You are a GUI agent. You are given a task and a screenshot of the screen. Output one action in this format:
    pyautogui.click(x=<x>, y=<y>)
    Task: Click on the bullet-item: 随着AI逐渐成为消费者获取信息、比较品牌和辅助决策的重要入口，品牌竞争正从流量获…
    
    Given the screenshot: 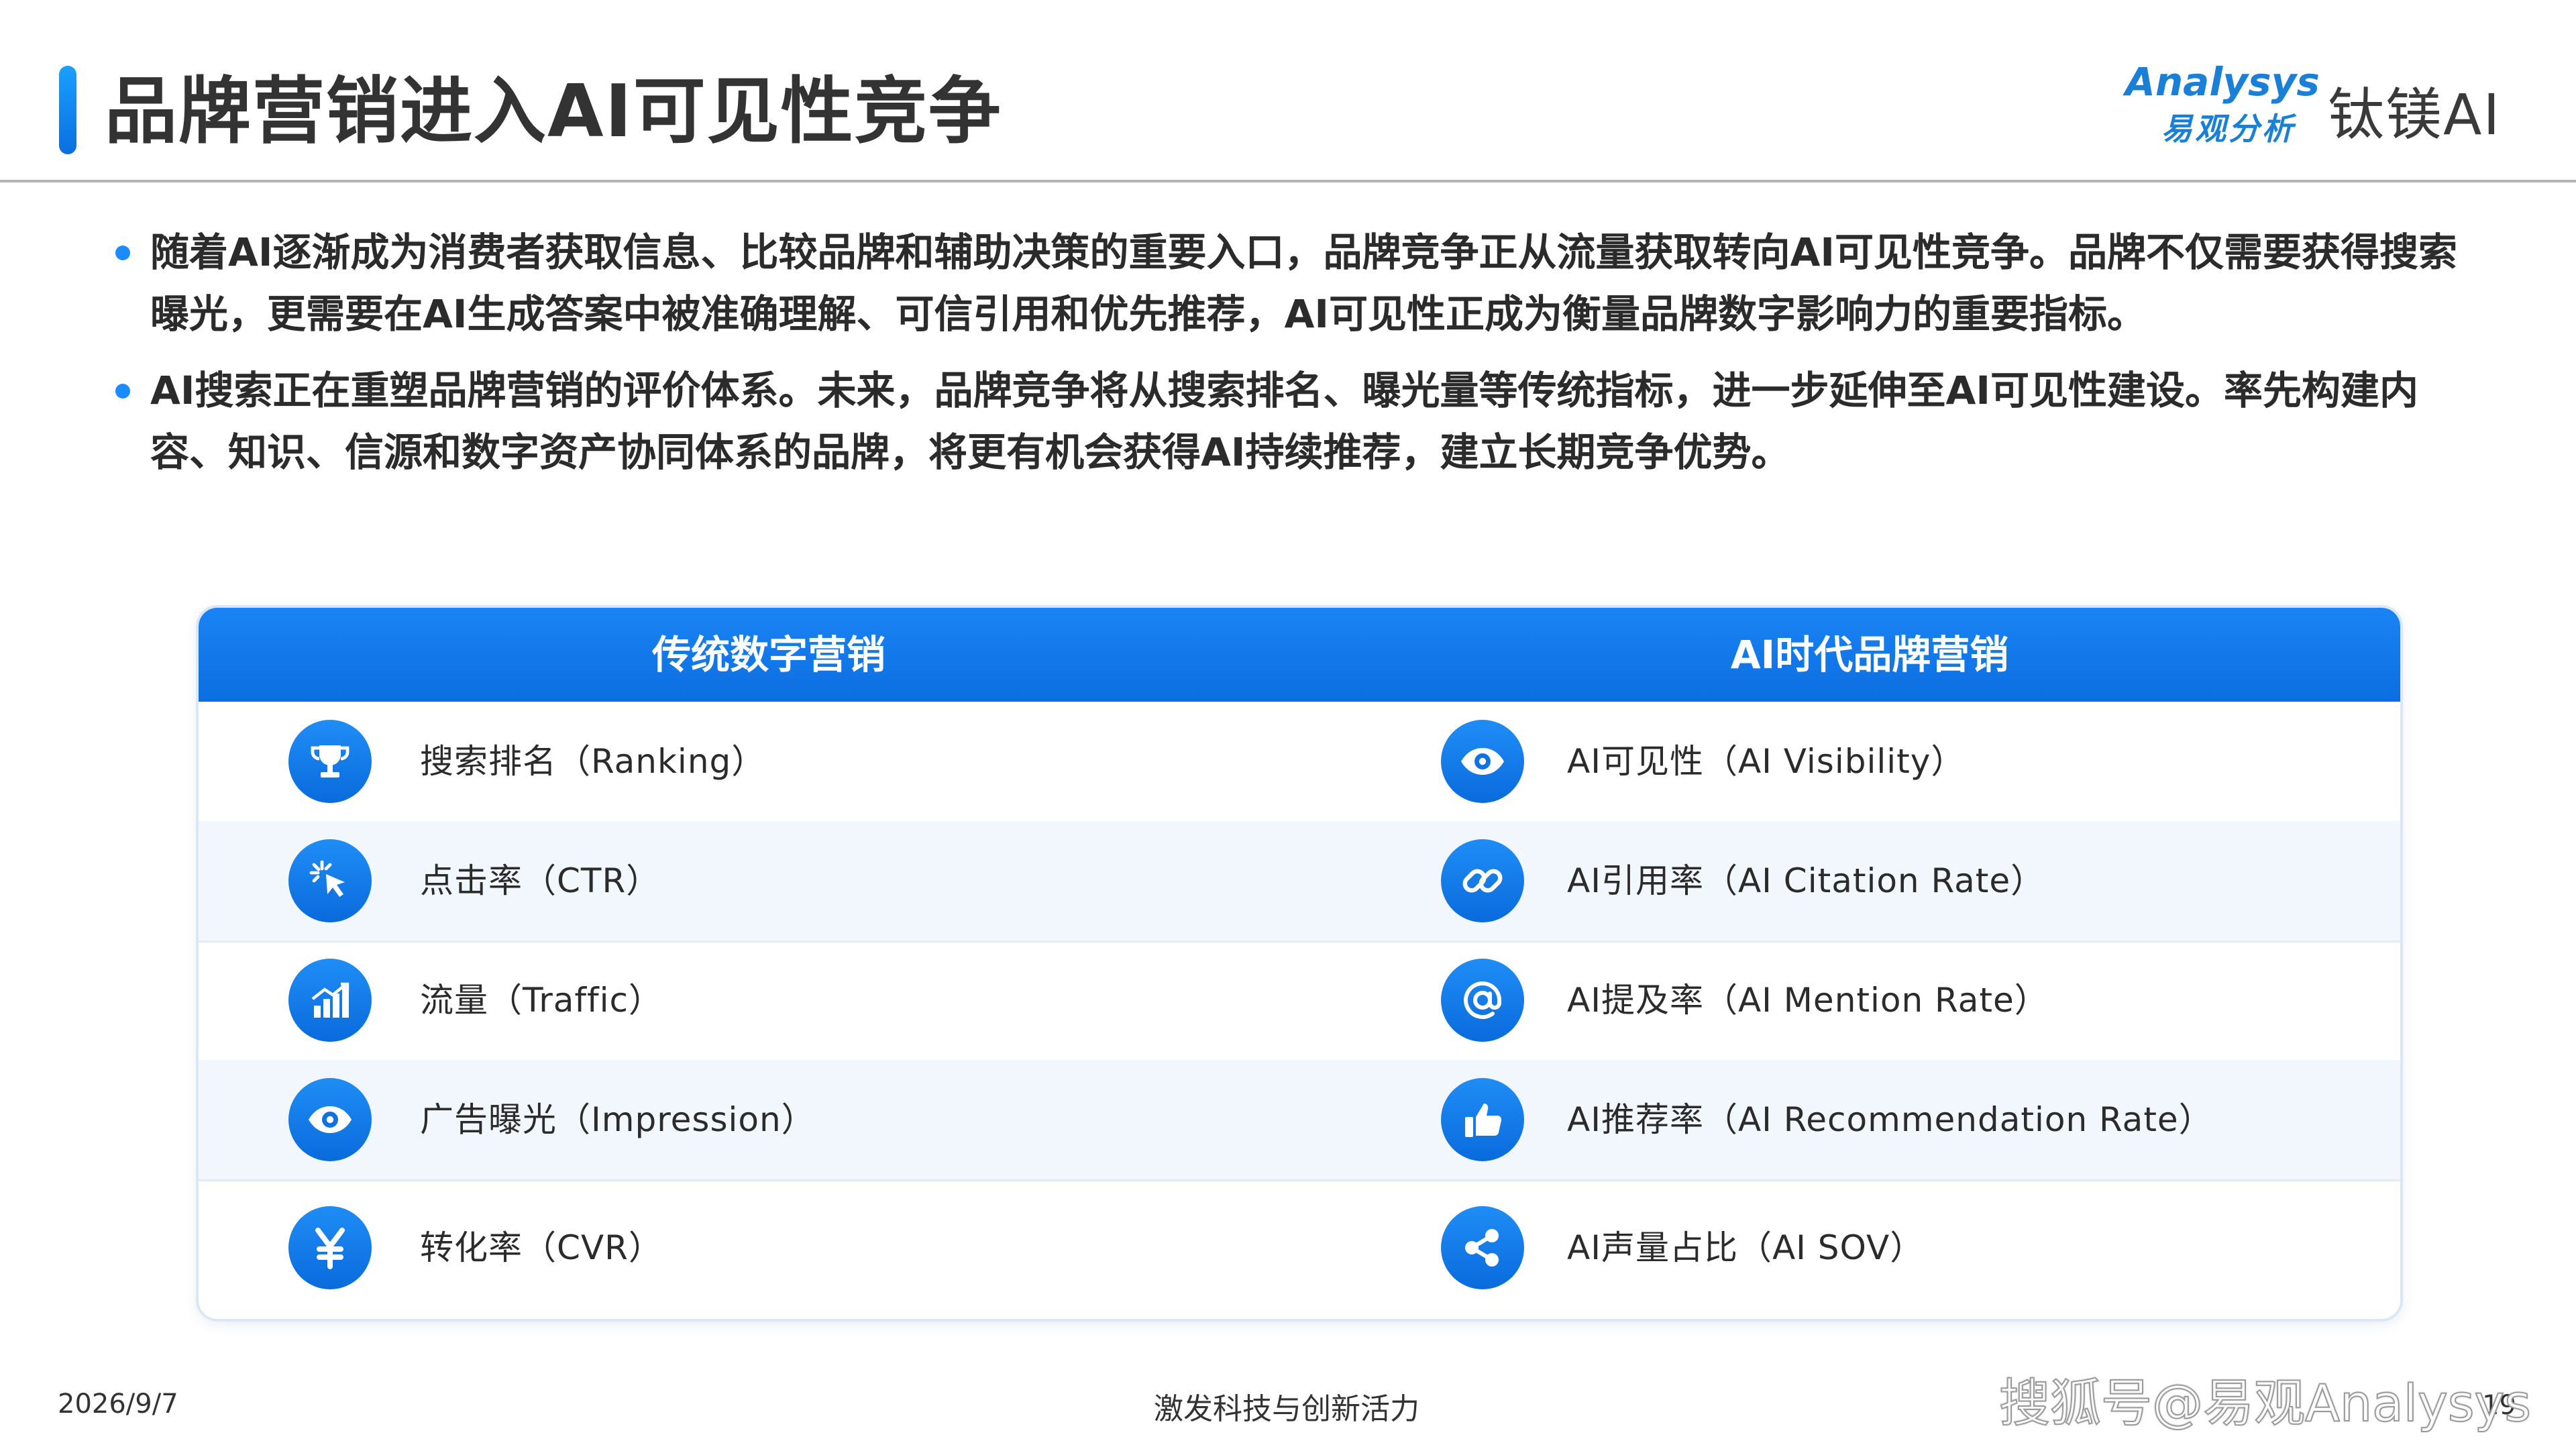 What is the action you would take?
    pyautogui.click(x=1288, y=283)
    